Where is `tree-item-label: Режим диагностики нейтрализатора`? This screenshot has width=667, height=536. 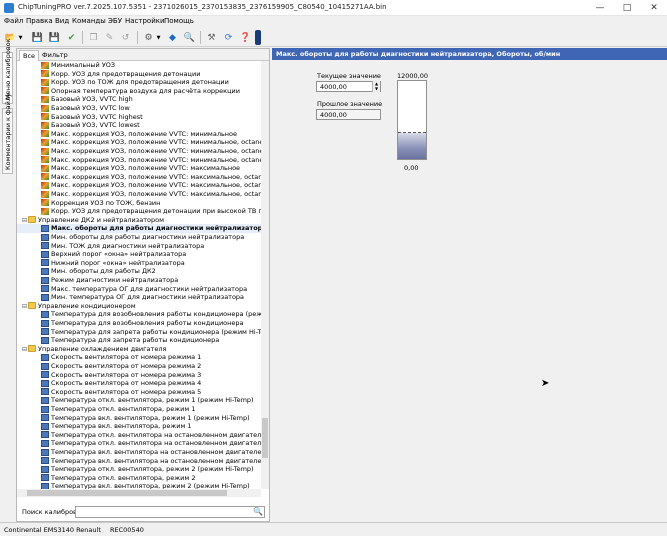 tree-item-label: Режим диагностики нейтрализатора is located at coordinates (115, 280).